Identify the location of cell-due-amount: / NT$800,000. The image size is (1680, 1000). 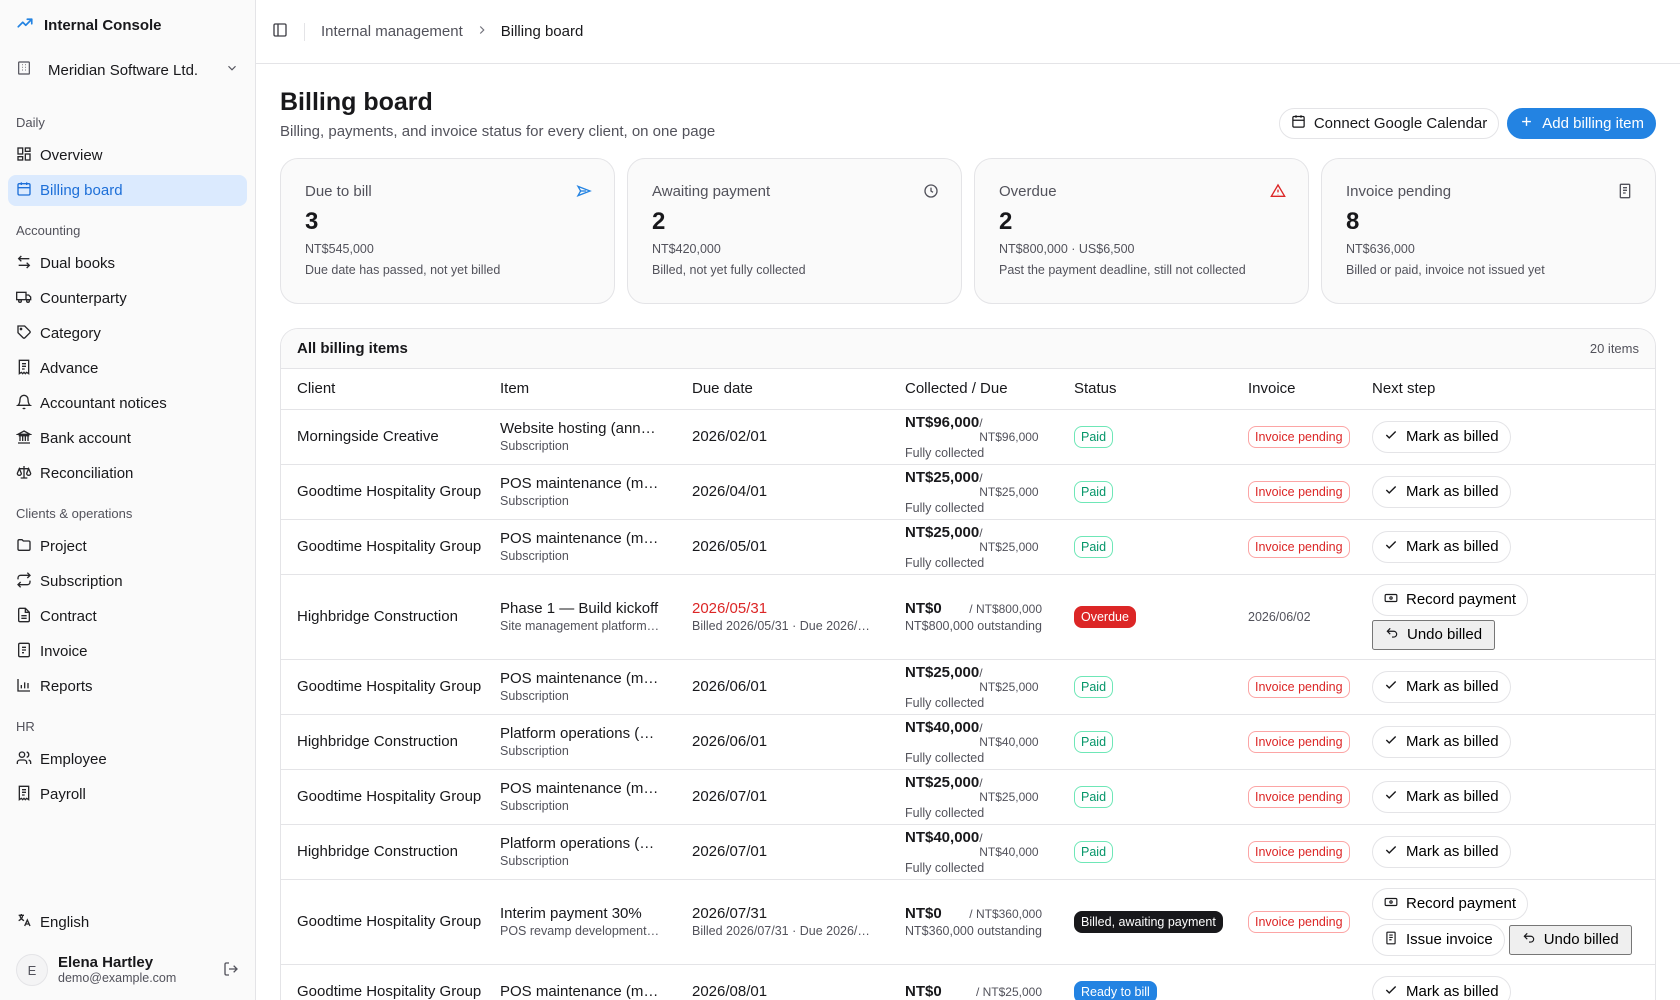
(1005, 609).